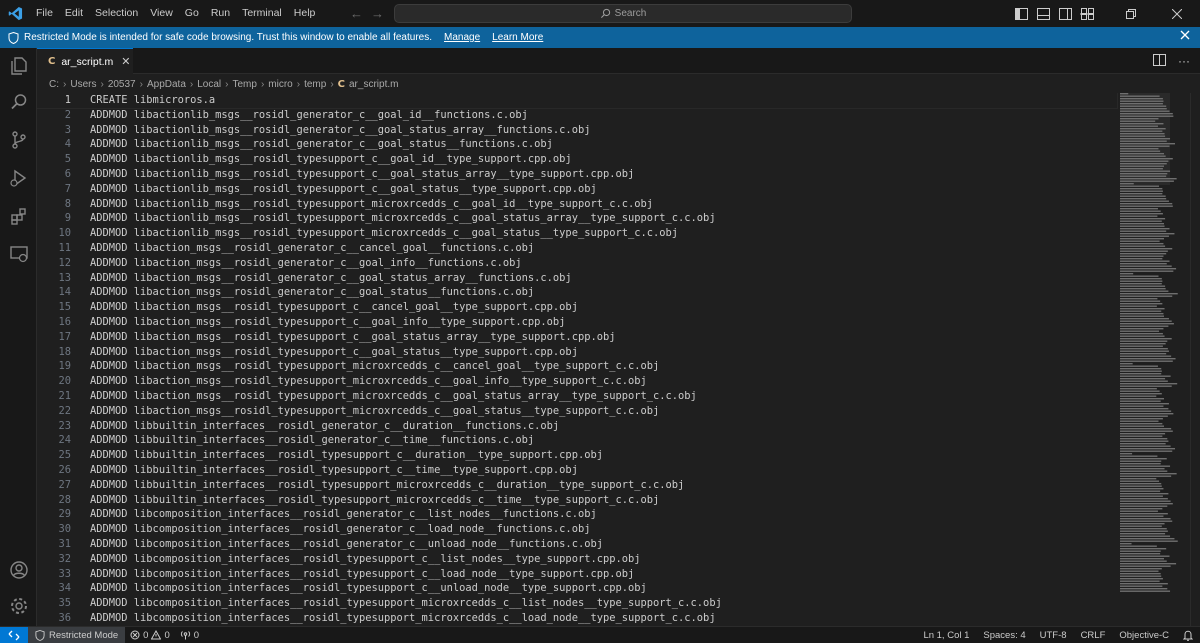 This screenshot has height=643, width=1200. What do you see at coordinates (161, 13) in the screenshot?
I see `menu-view: View` at bounding box center [161, 13].